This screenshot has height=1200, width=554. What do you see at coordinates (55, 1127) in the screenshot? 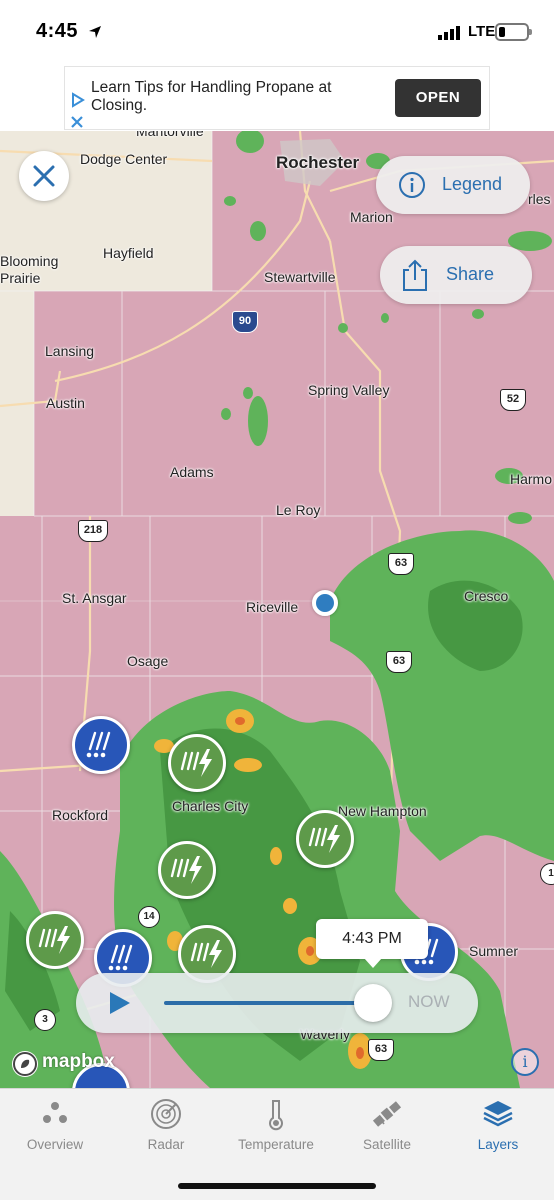
I see `tab-overview: Overview` at bounding box center [55, 1127].